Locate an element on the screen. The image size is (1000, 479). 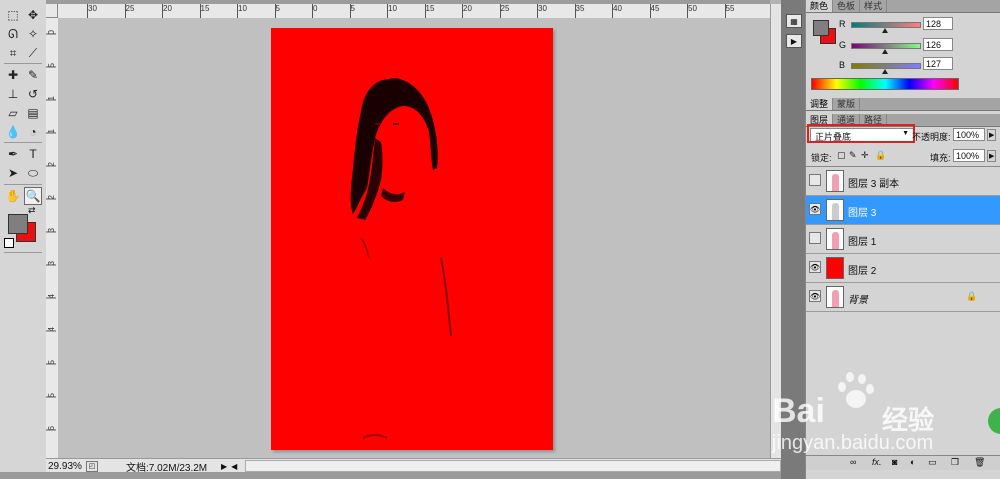
green-value-field: 126 is located at coordinates (938, 44).